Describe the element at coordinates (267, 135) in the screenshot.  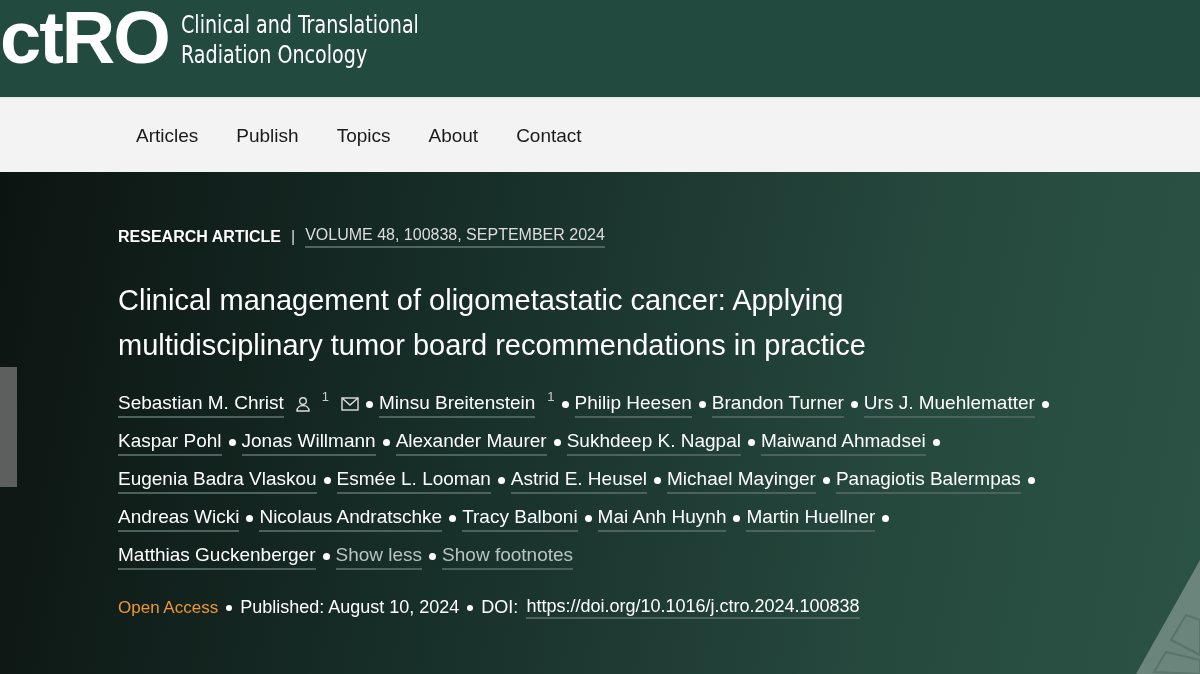
I see `nav-link: Publish` at that location.